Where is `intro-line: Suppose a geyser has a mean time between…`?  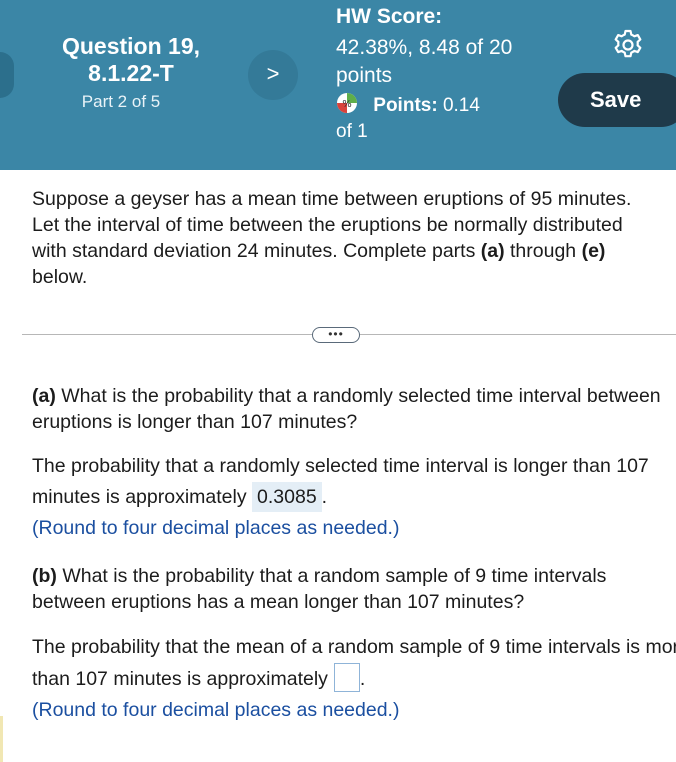 intro-line: Suppose a geyser has a mean time between… is located at coordinates (332, 199).